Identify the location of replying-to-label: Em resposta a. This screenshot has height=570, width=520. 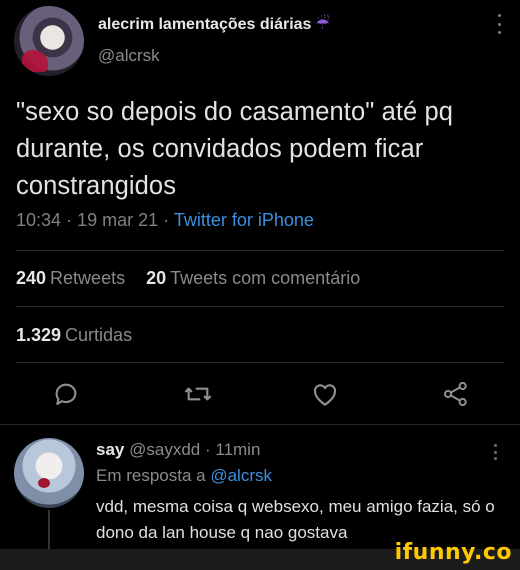
(151, 475).